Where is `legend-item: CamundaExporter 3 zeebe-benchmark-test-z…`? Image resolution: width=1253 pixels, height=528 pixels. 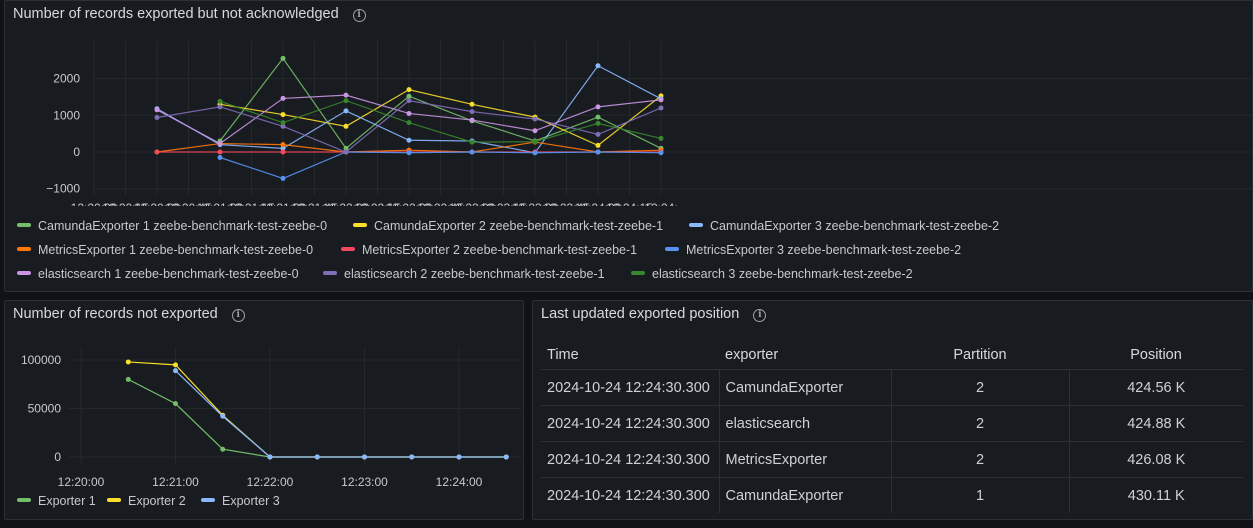 legend-item: CamundaExporter 3 zeebe-benchmark-test-z… is located at coordinates (844, 226).